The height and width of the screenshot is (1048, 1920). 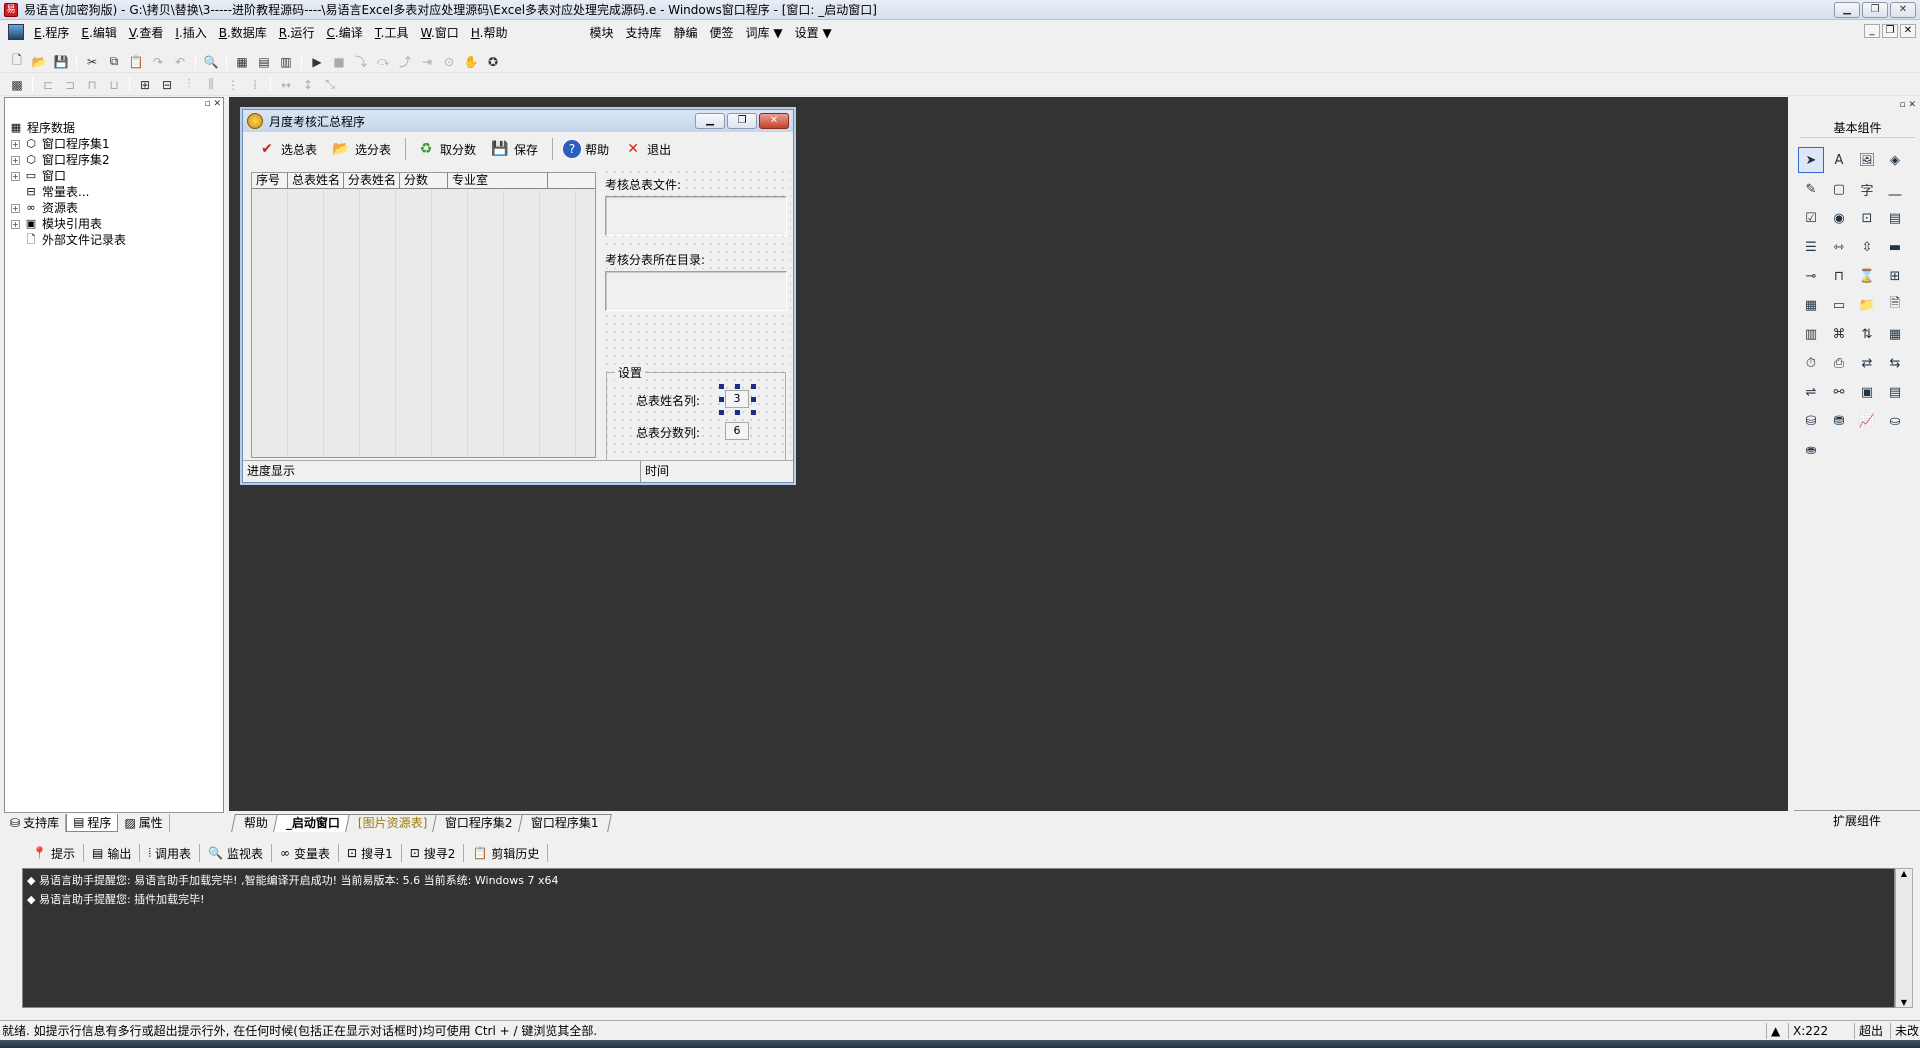 What do you see at coordinates (316, 180) in the screenshot?
I see `column-header: 总表姓名` at bounding box center [316, 180].